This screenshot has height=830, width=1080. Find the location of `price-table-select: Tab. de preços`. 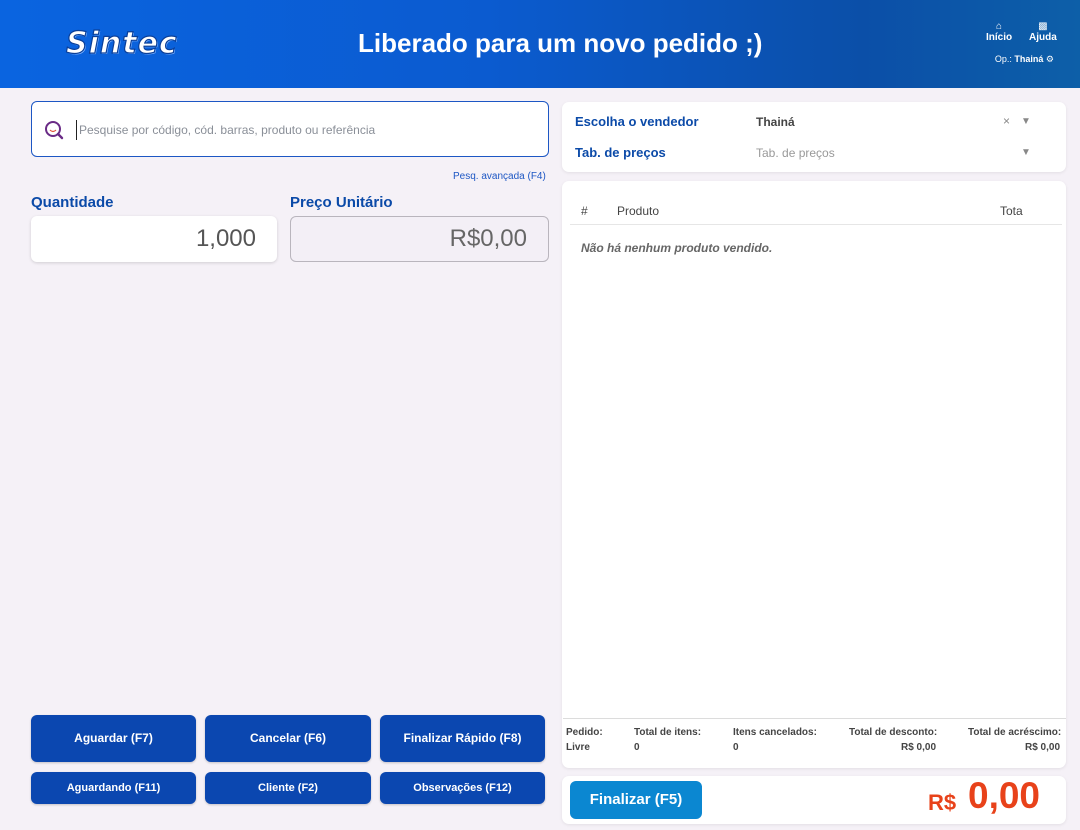

price-table-select: Tab. de preços is located at coordinates (795, 153).